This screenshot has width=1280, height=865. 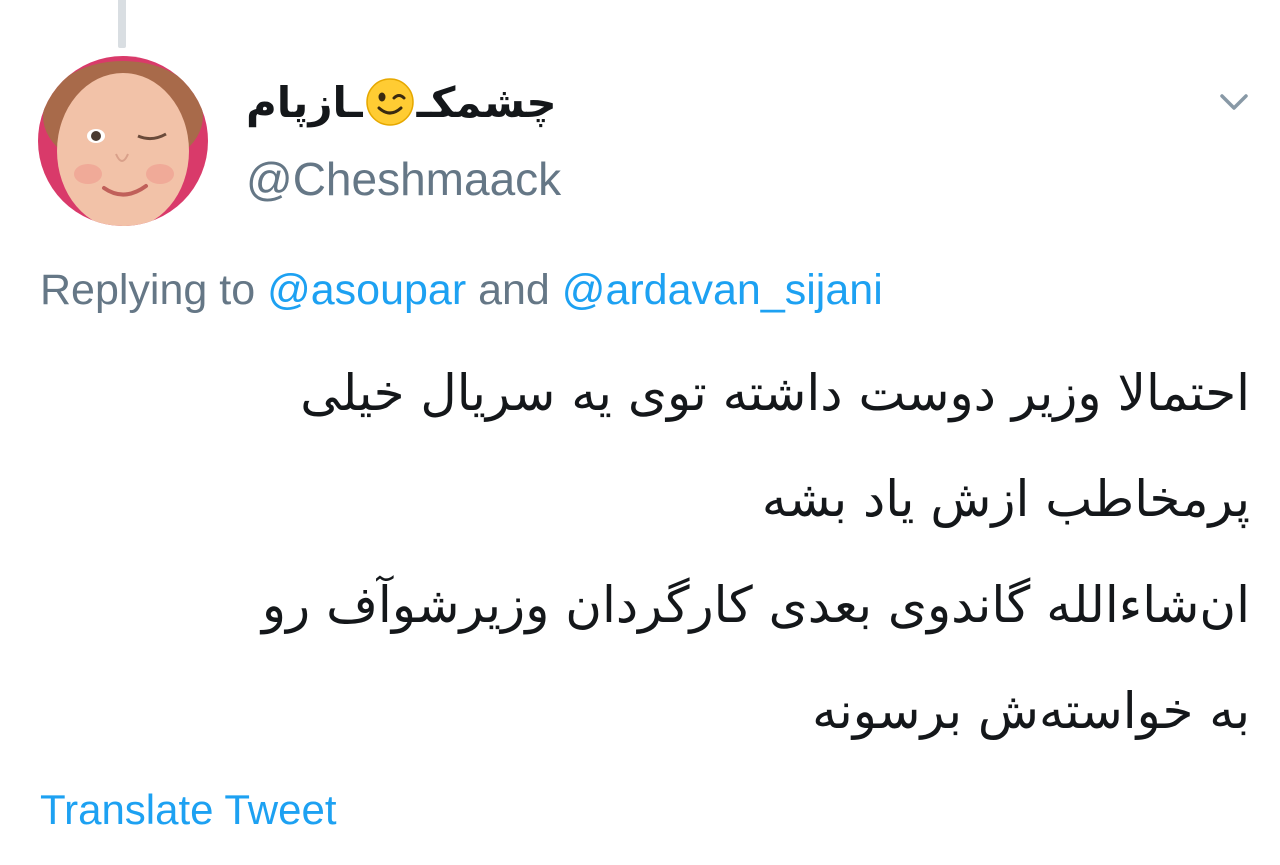 What do you see at coordinates (148, 290) in the screenshot?
I see `replying-to-prefix: Replying to` at bounding box center [148, 290].